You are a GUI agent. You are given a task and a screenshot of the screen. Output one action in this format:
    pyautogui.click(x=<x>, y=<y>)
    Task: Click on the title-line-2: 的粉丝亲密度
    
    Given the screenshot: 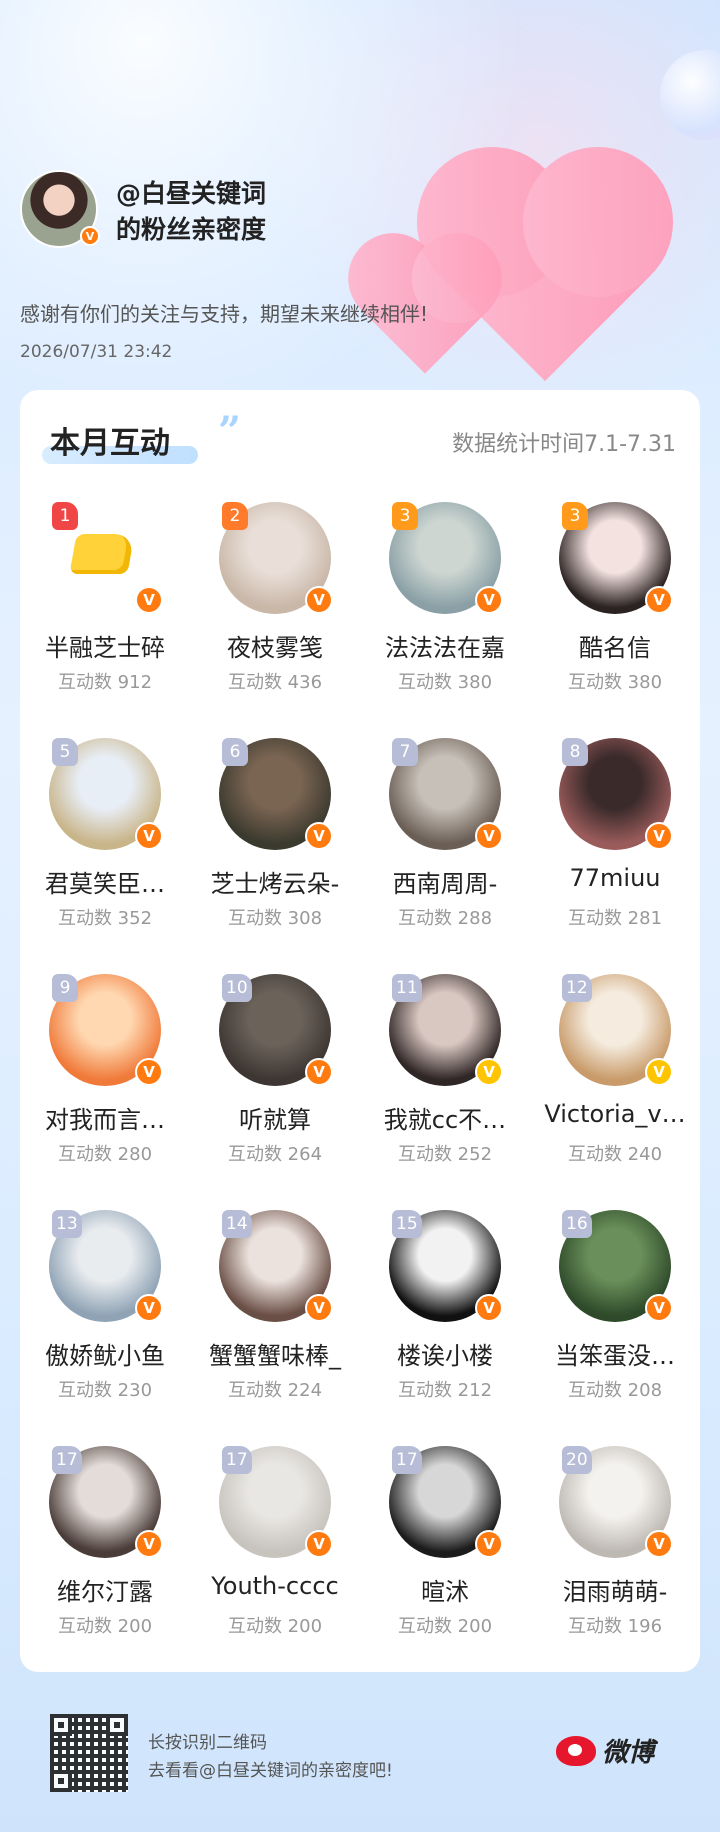 What is the action you would take?
    pyautogui.click(x=191, y=229)
    